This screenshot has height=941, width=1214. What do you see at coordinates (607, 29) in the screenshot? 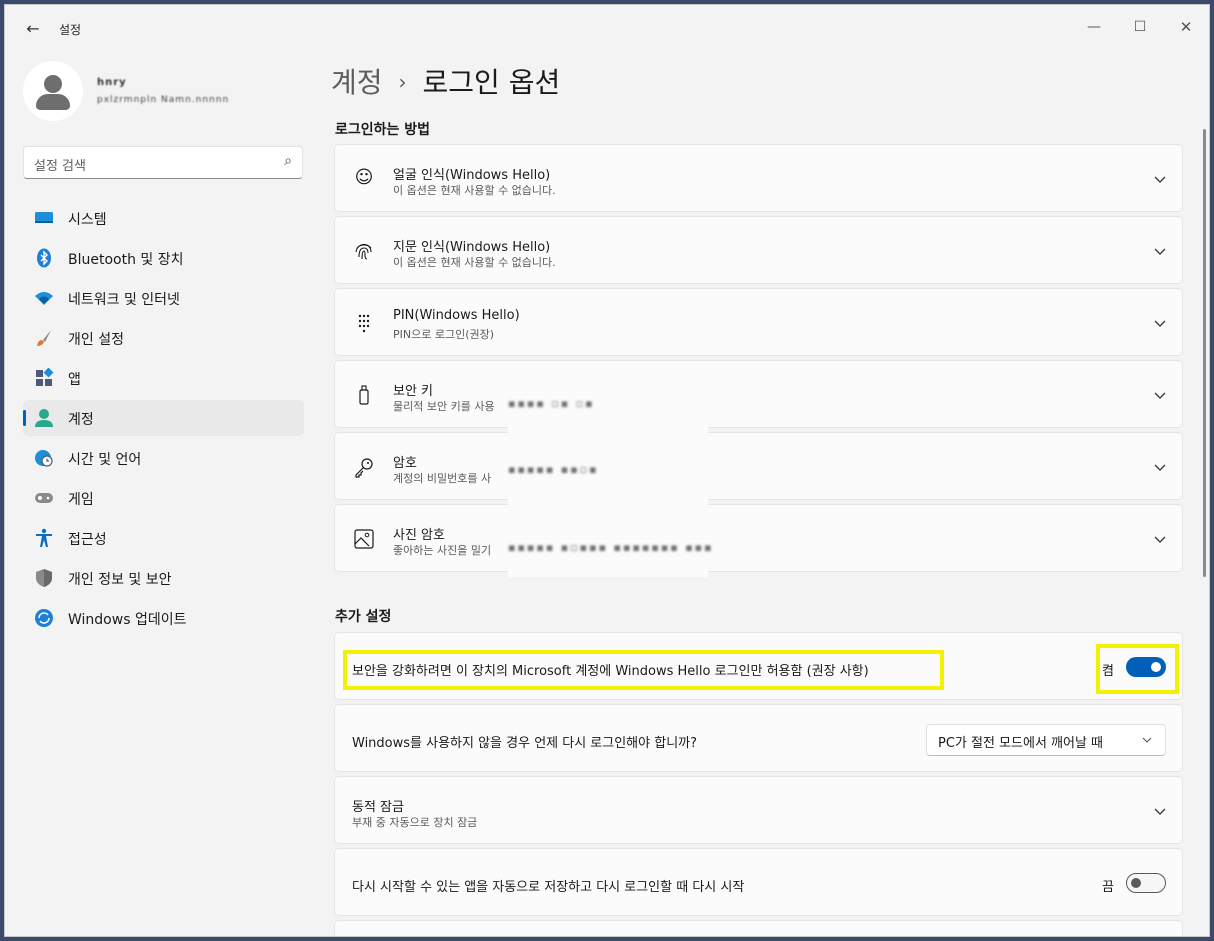
I see `title-bar: ← 설정 — ☐ ✕` at bounding box center [607, 29].